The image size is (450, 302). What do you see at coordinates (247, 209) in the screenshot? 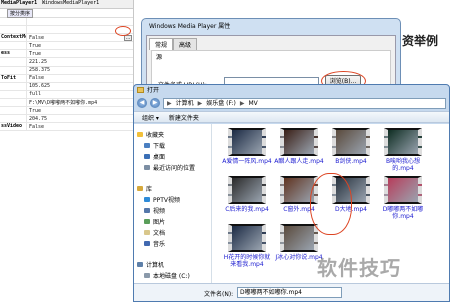
I see `file-name: C后来的我.mp4` at bounding box center [247, 209].